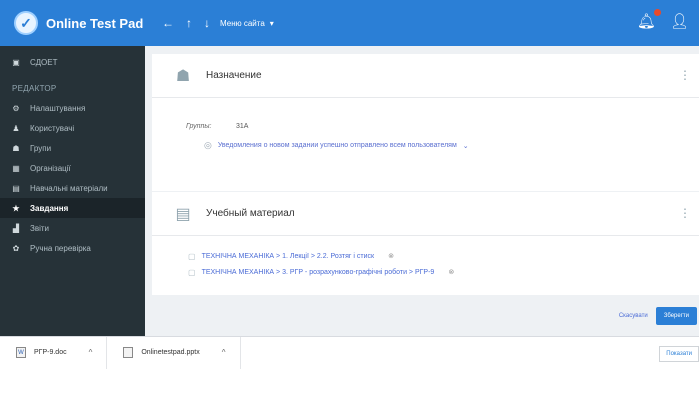 The width and height of the screenshot is (699, 405). What do you see at coordinates (170, 352) in the screenshot?
I see `download-filename: Onlinetestpad.pptx` at bounding box center [170, 352].